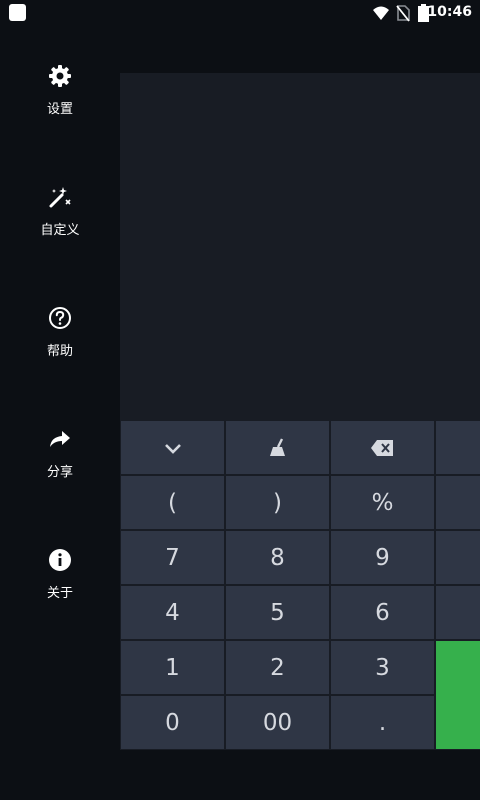 The width and height of the screenshot is (480, 800). What do you see at coordinates (59, 472) in the screenshot?
I see `sidebar-item-label: 分享` at bounding box center [59, 472].